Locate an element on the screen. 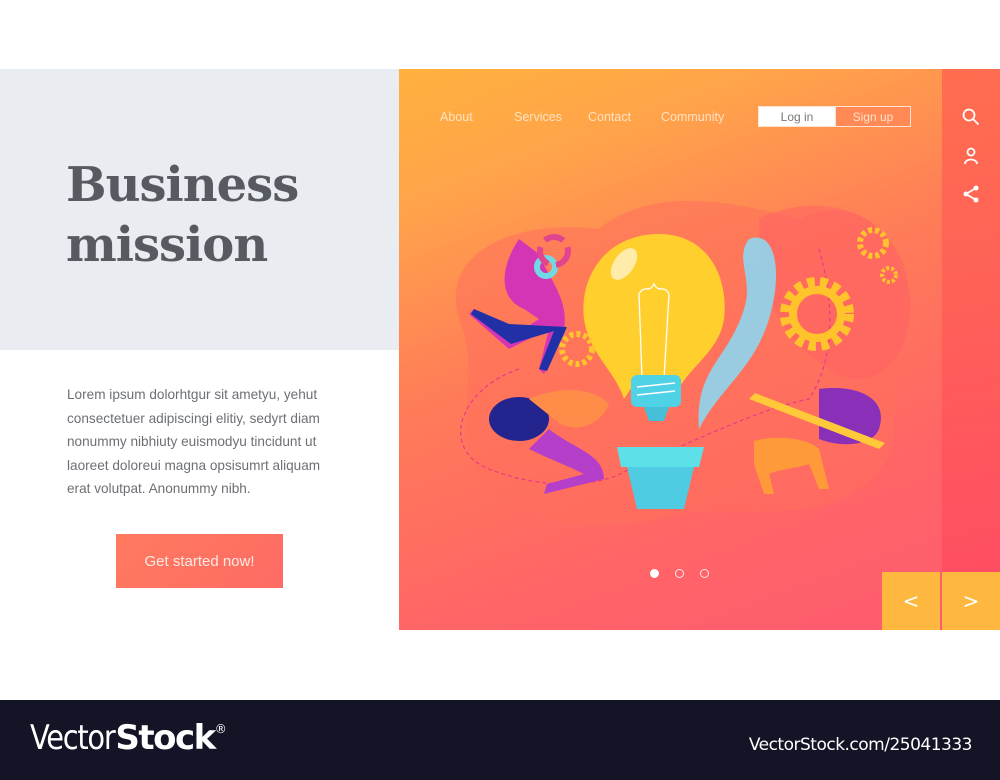  title-line-2: mission is located at coordinates (167, 245).